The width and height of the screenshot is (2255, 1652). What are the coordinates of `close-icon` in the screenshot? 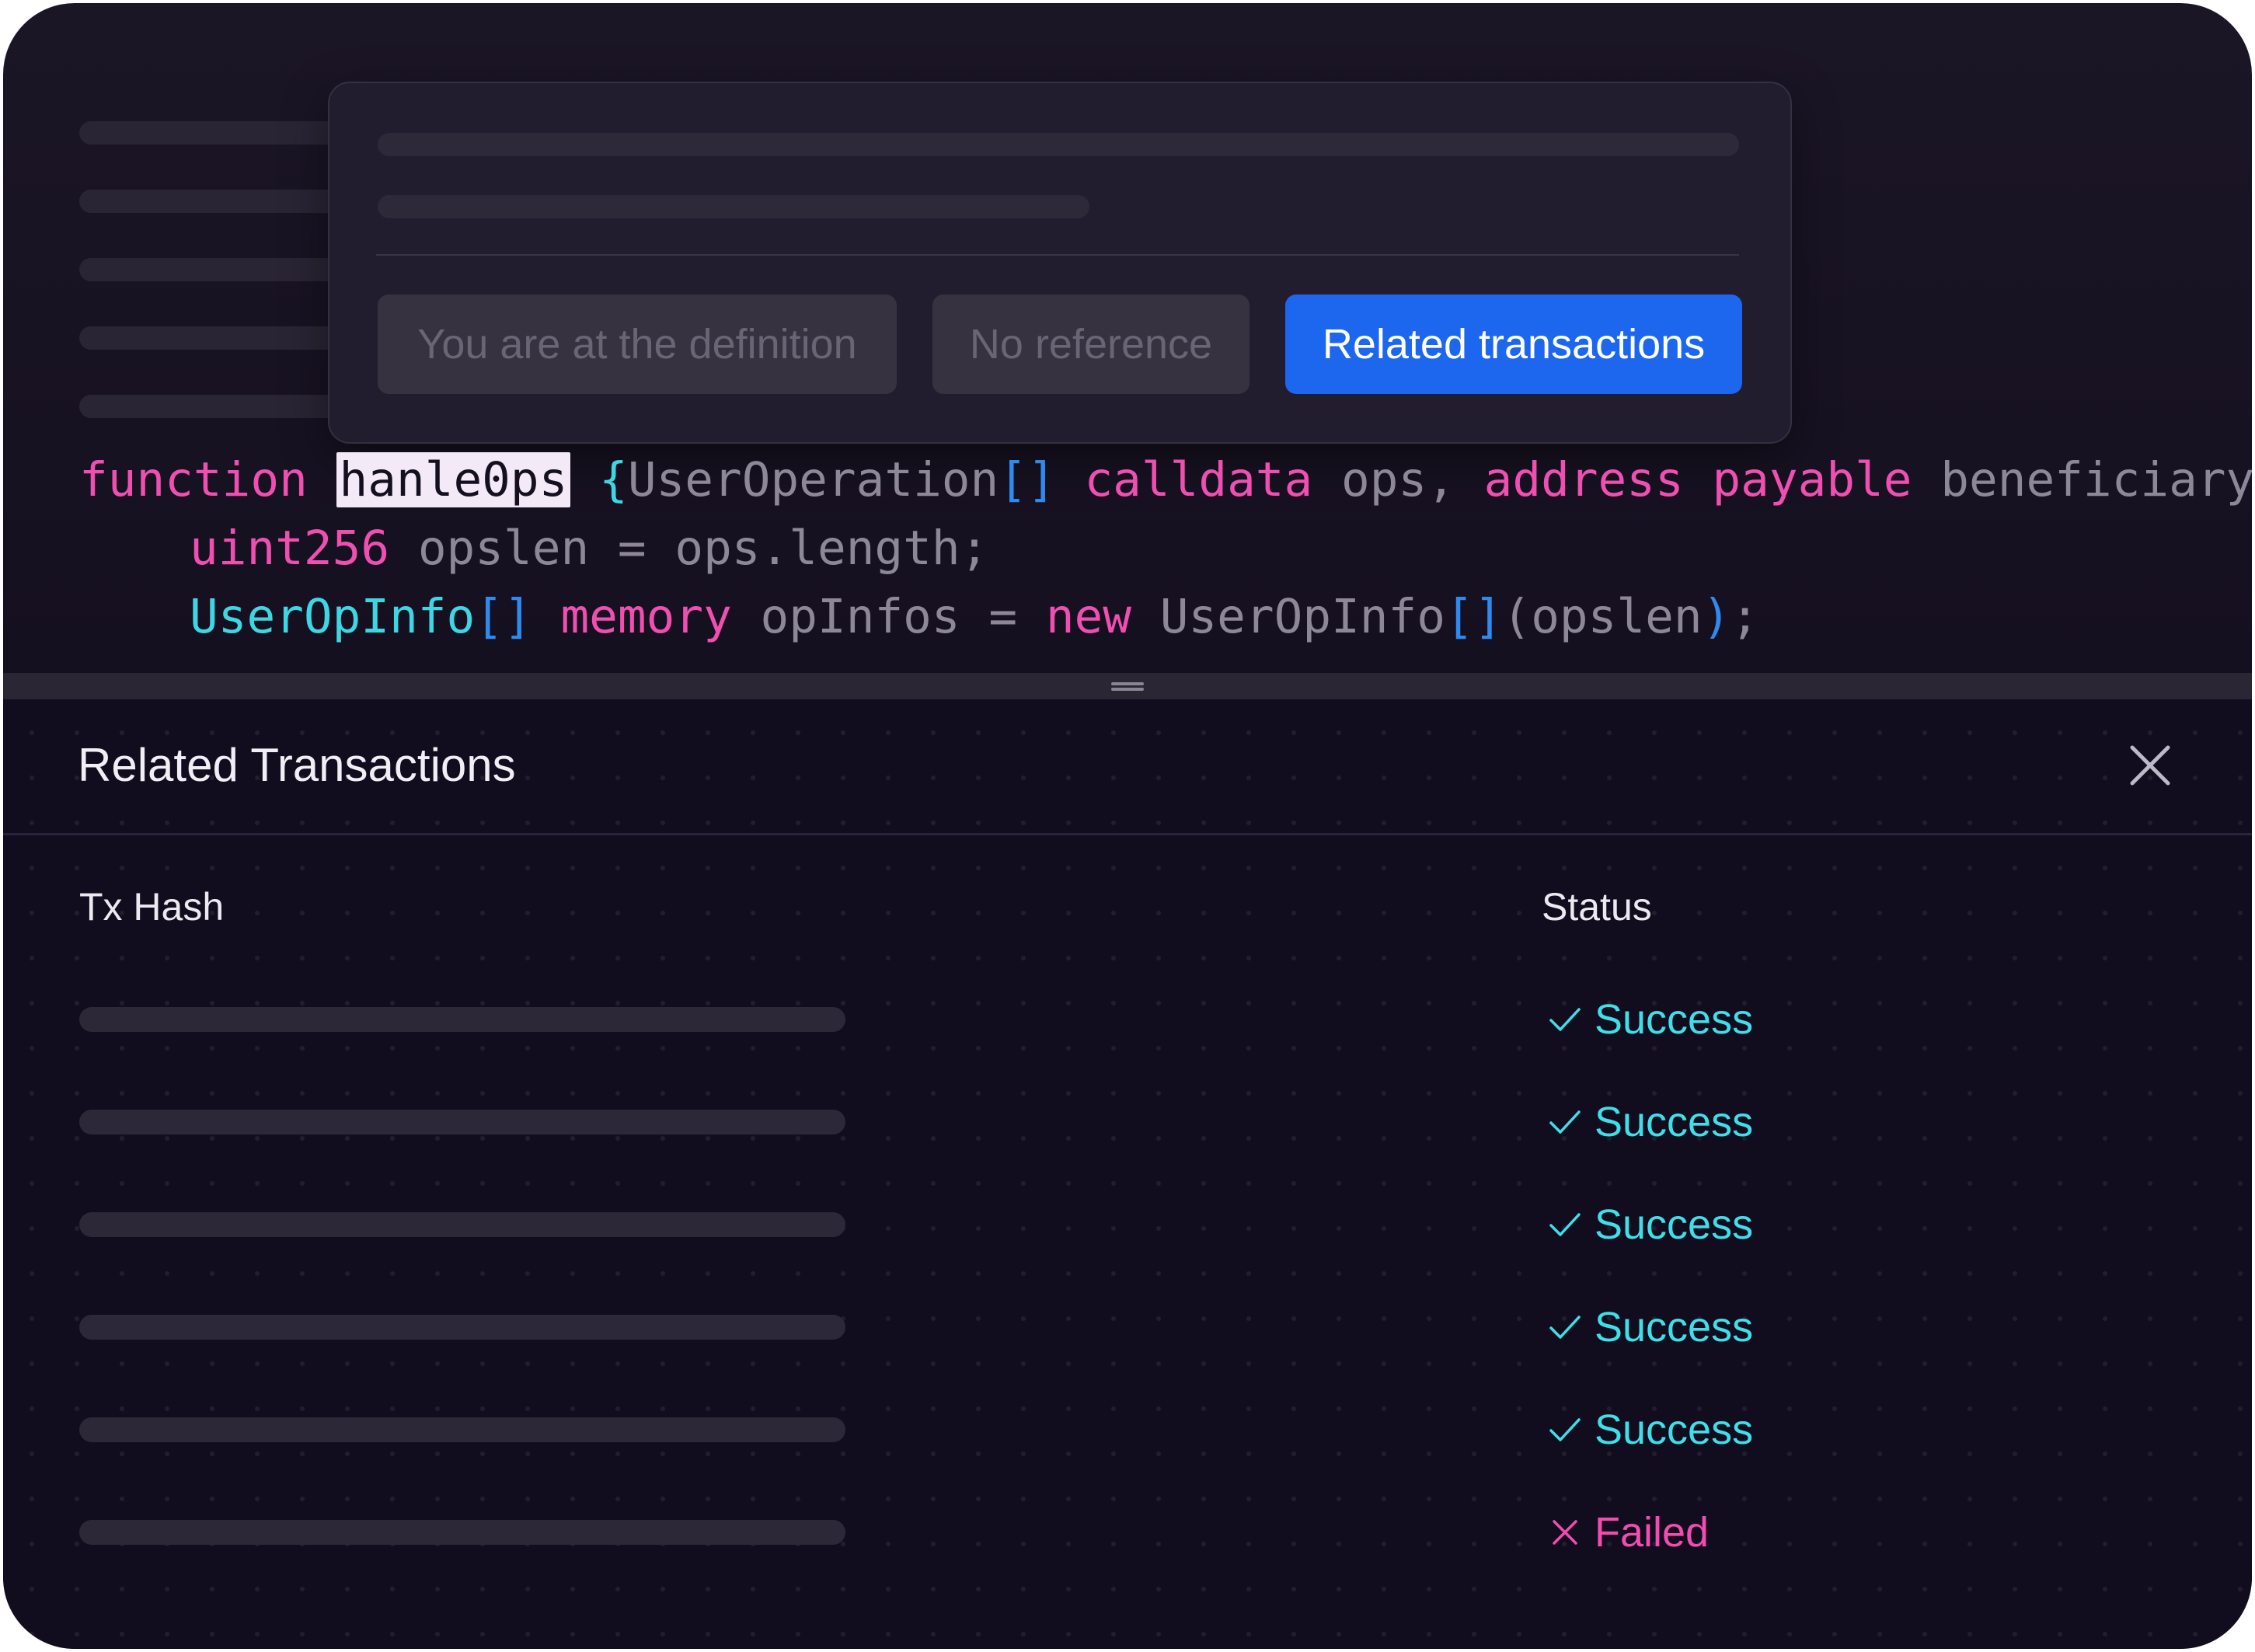 It's located at (2150, 765).